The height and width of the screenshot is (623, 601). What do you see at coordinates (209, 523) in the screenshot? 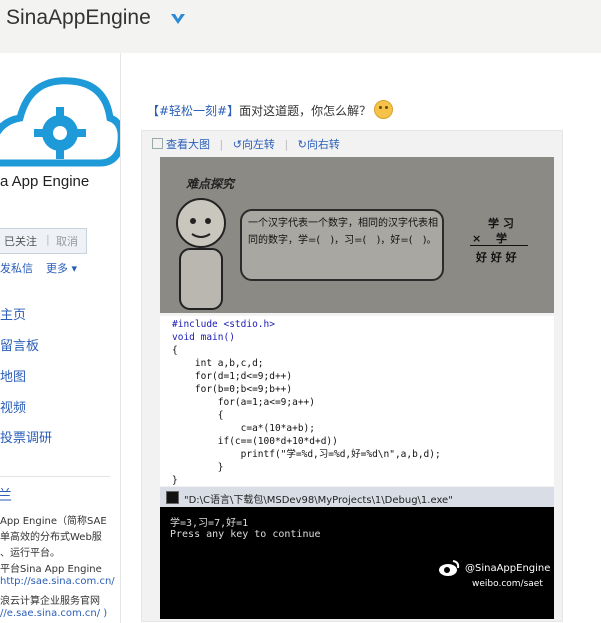
I see `console-output-line: 学=3,习=7,好=1` at bounding box center [209, 523].